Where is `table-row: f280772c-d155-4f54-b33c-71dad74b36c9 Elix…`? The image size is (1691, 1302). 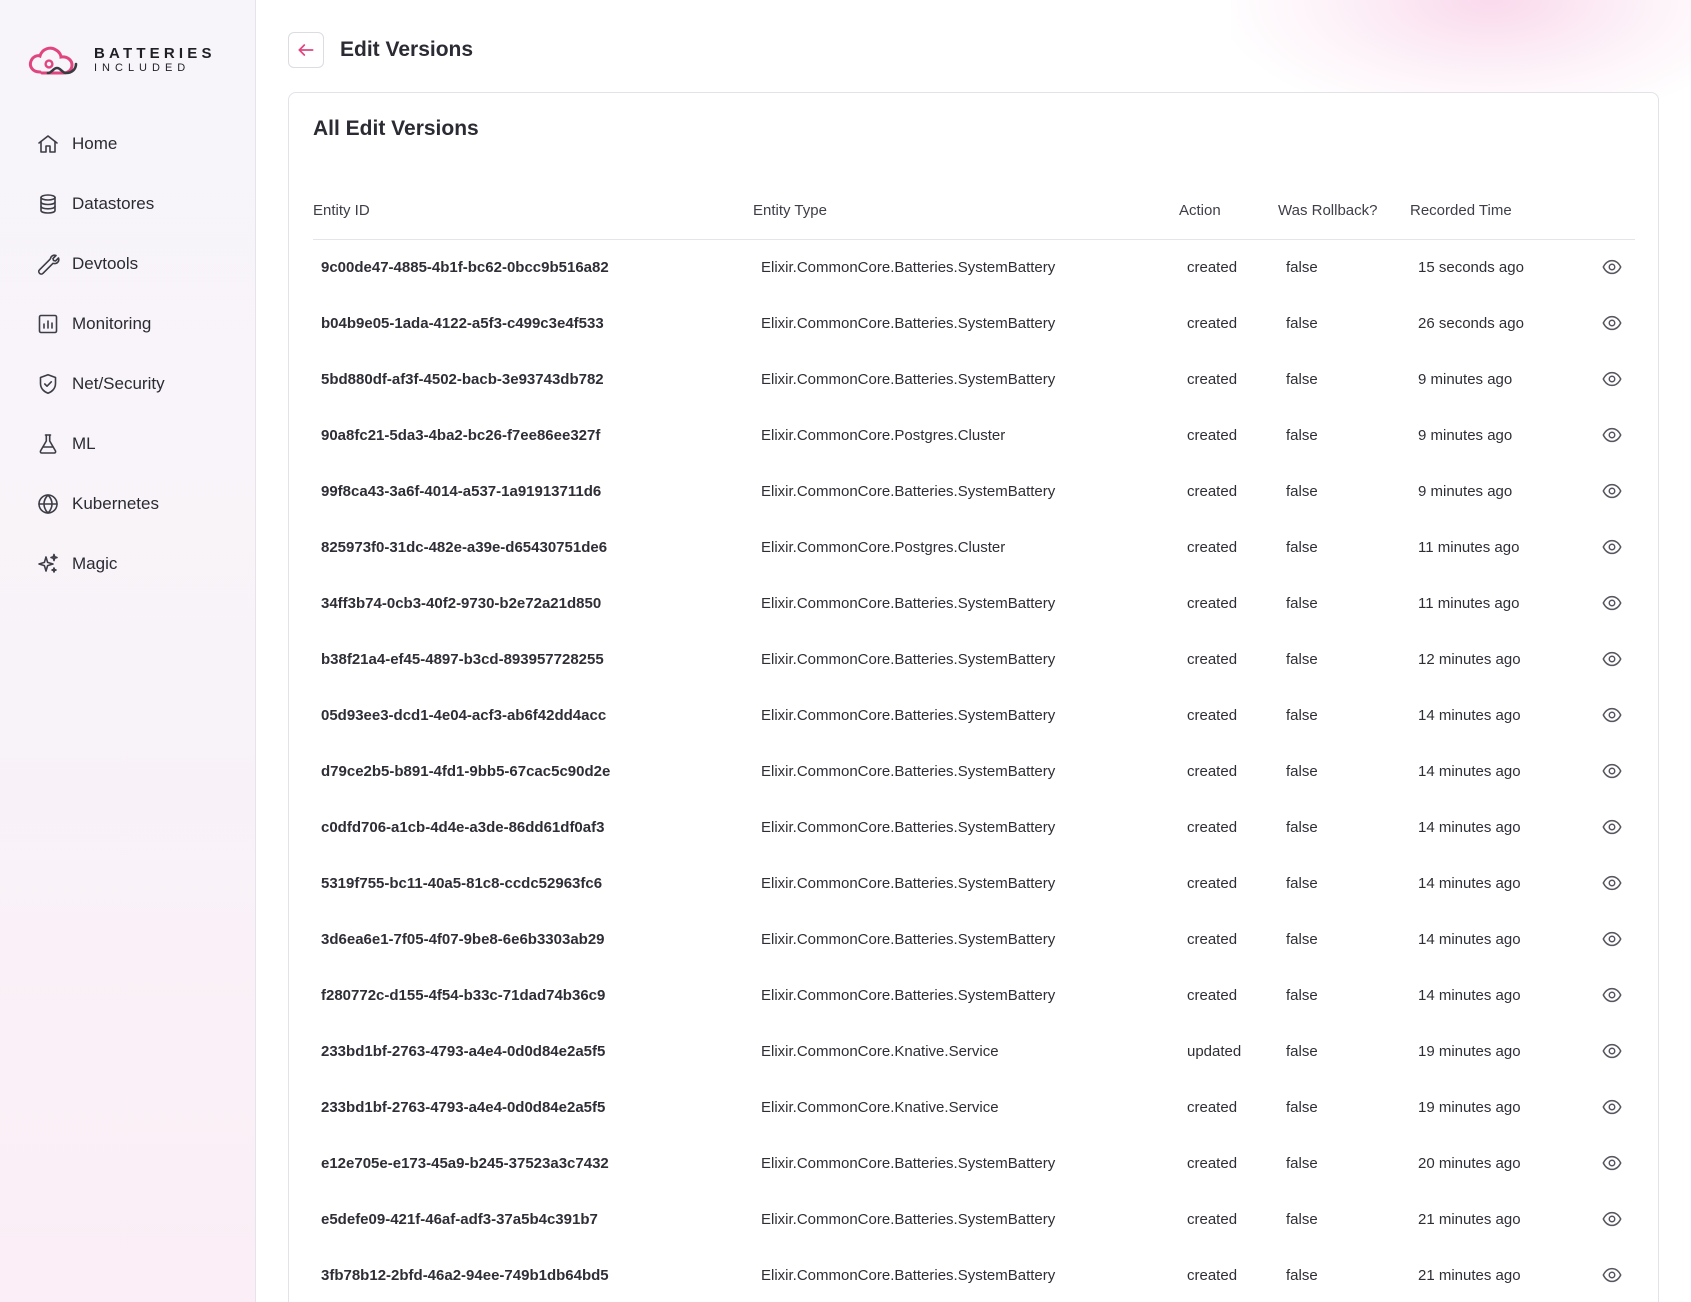
table-row: f280772c-d155-4f54-b33c-71dad74b36c9 Elix… is located at coordinates (974, 995).